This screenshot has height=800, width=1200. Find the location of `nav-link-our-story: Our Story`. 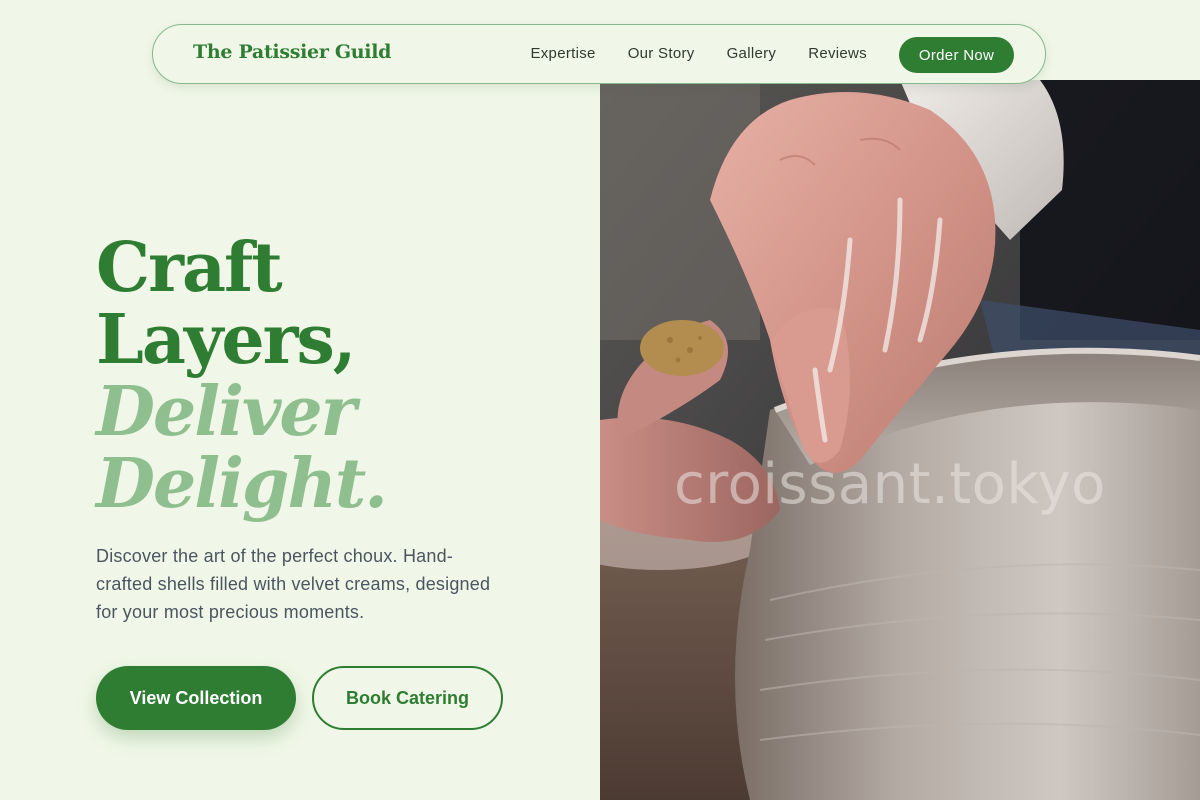

nav-link-our-story: Our Story is located at coordinates (661, 53).